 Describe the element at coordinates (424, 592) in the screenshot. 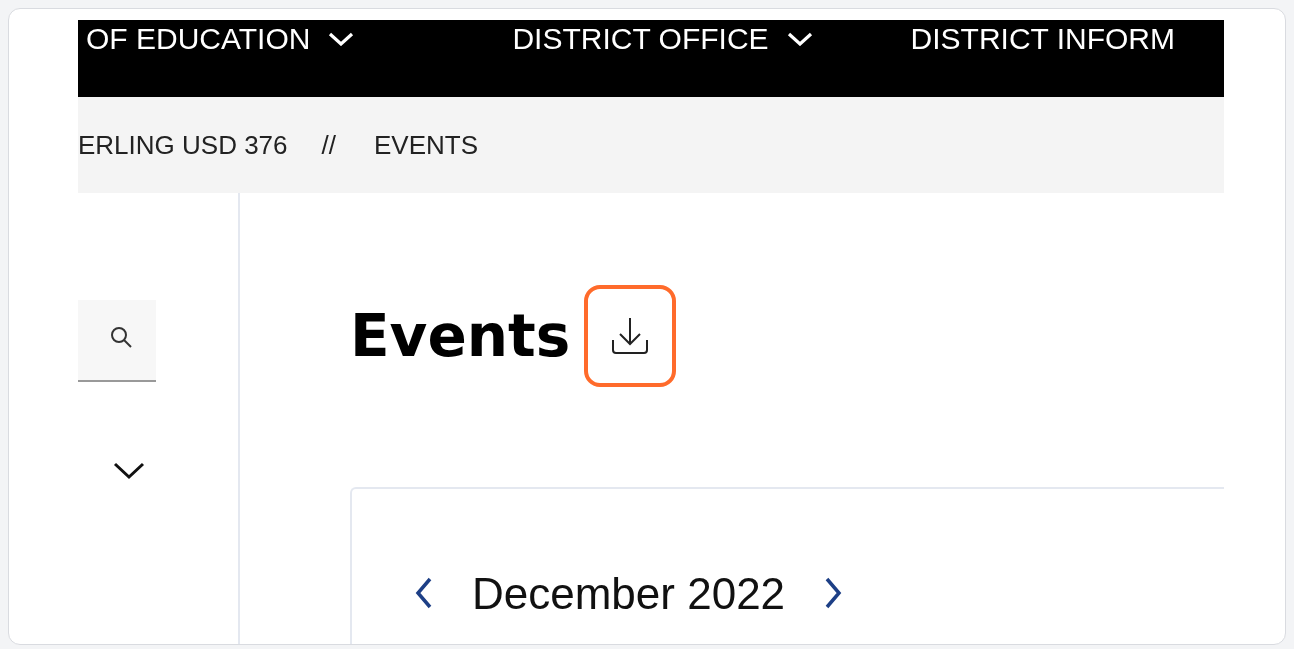

I see `chevron-left-icon` at that location.